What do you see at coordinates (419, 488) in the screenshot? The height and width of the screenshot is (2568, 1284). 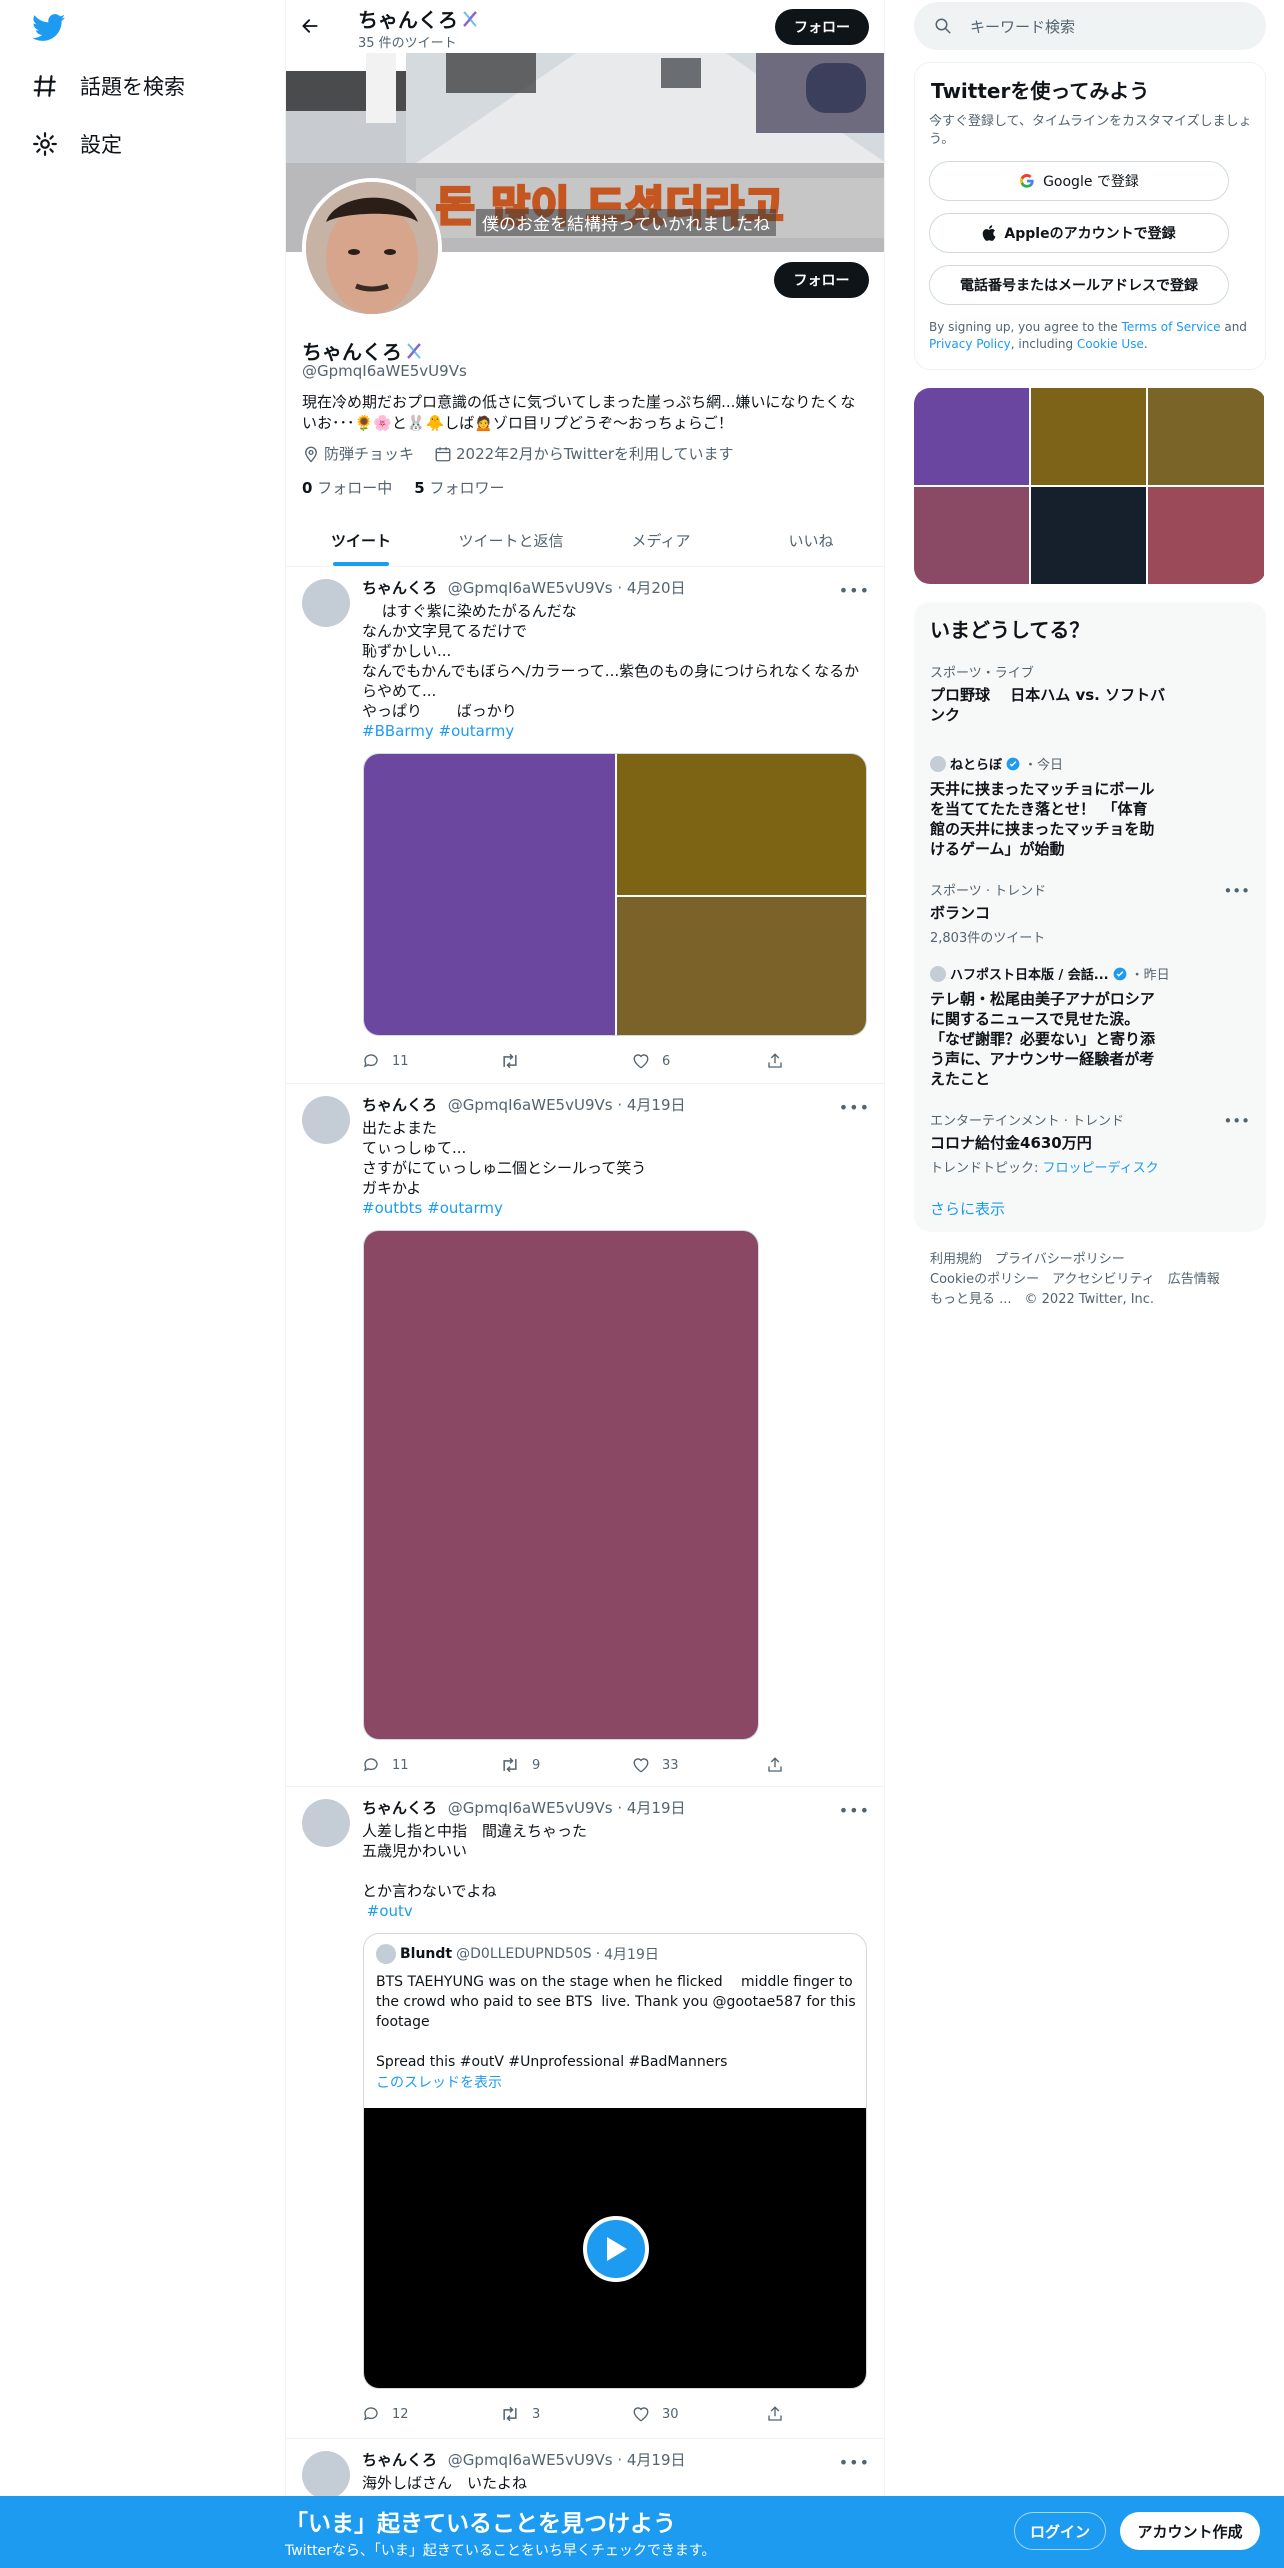 I see `followers-count: 5` at bounding box center [419, 488].